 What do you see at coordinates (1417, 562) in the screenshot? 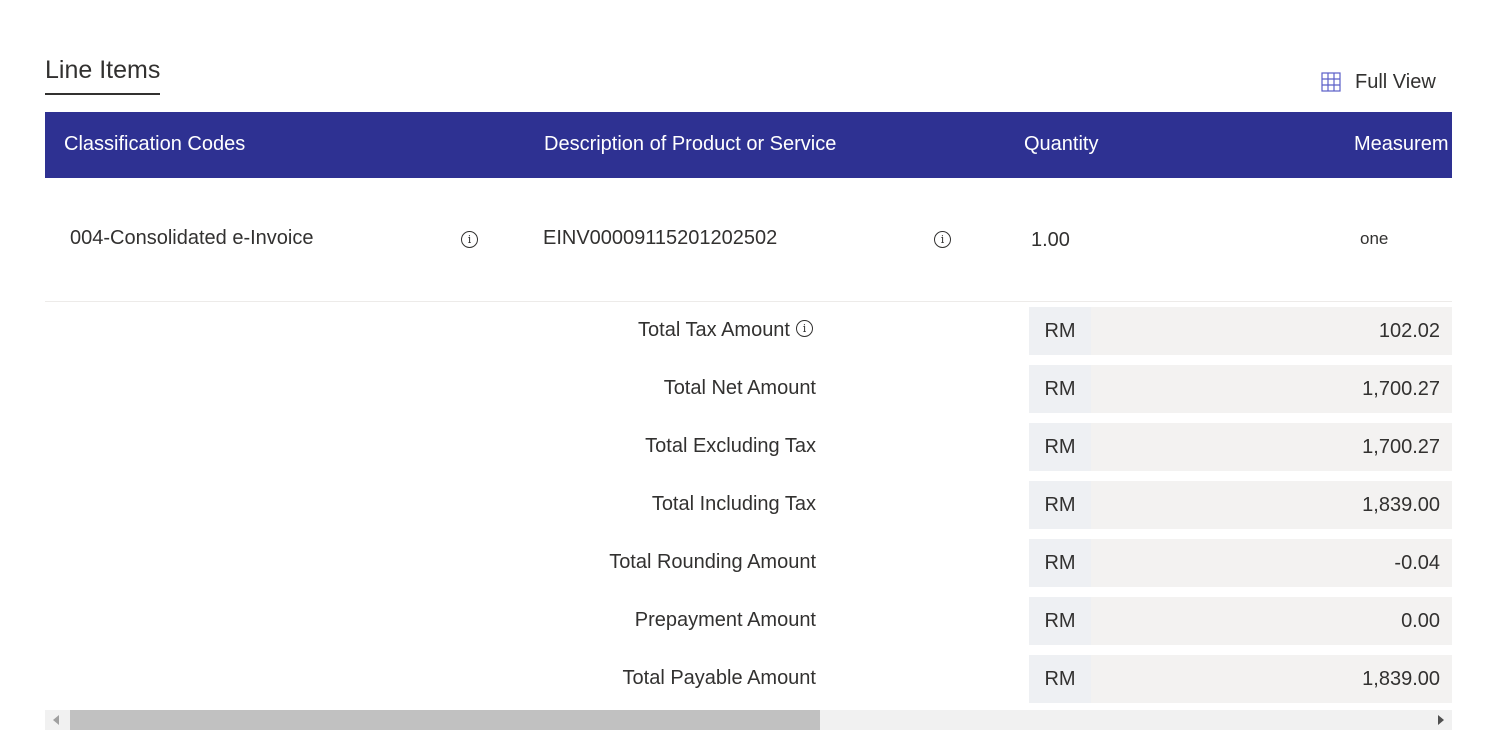
I see `amount-value: -0.04` at bounding box center [1417, 562].